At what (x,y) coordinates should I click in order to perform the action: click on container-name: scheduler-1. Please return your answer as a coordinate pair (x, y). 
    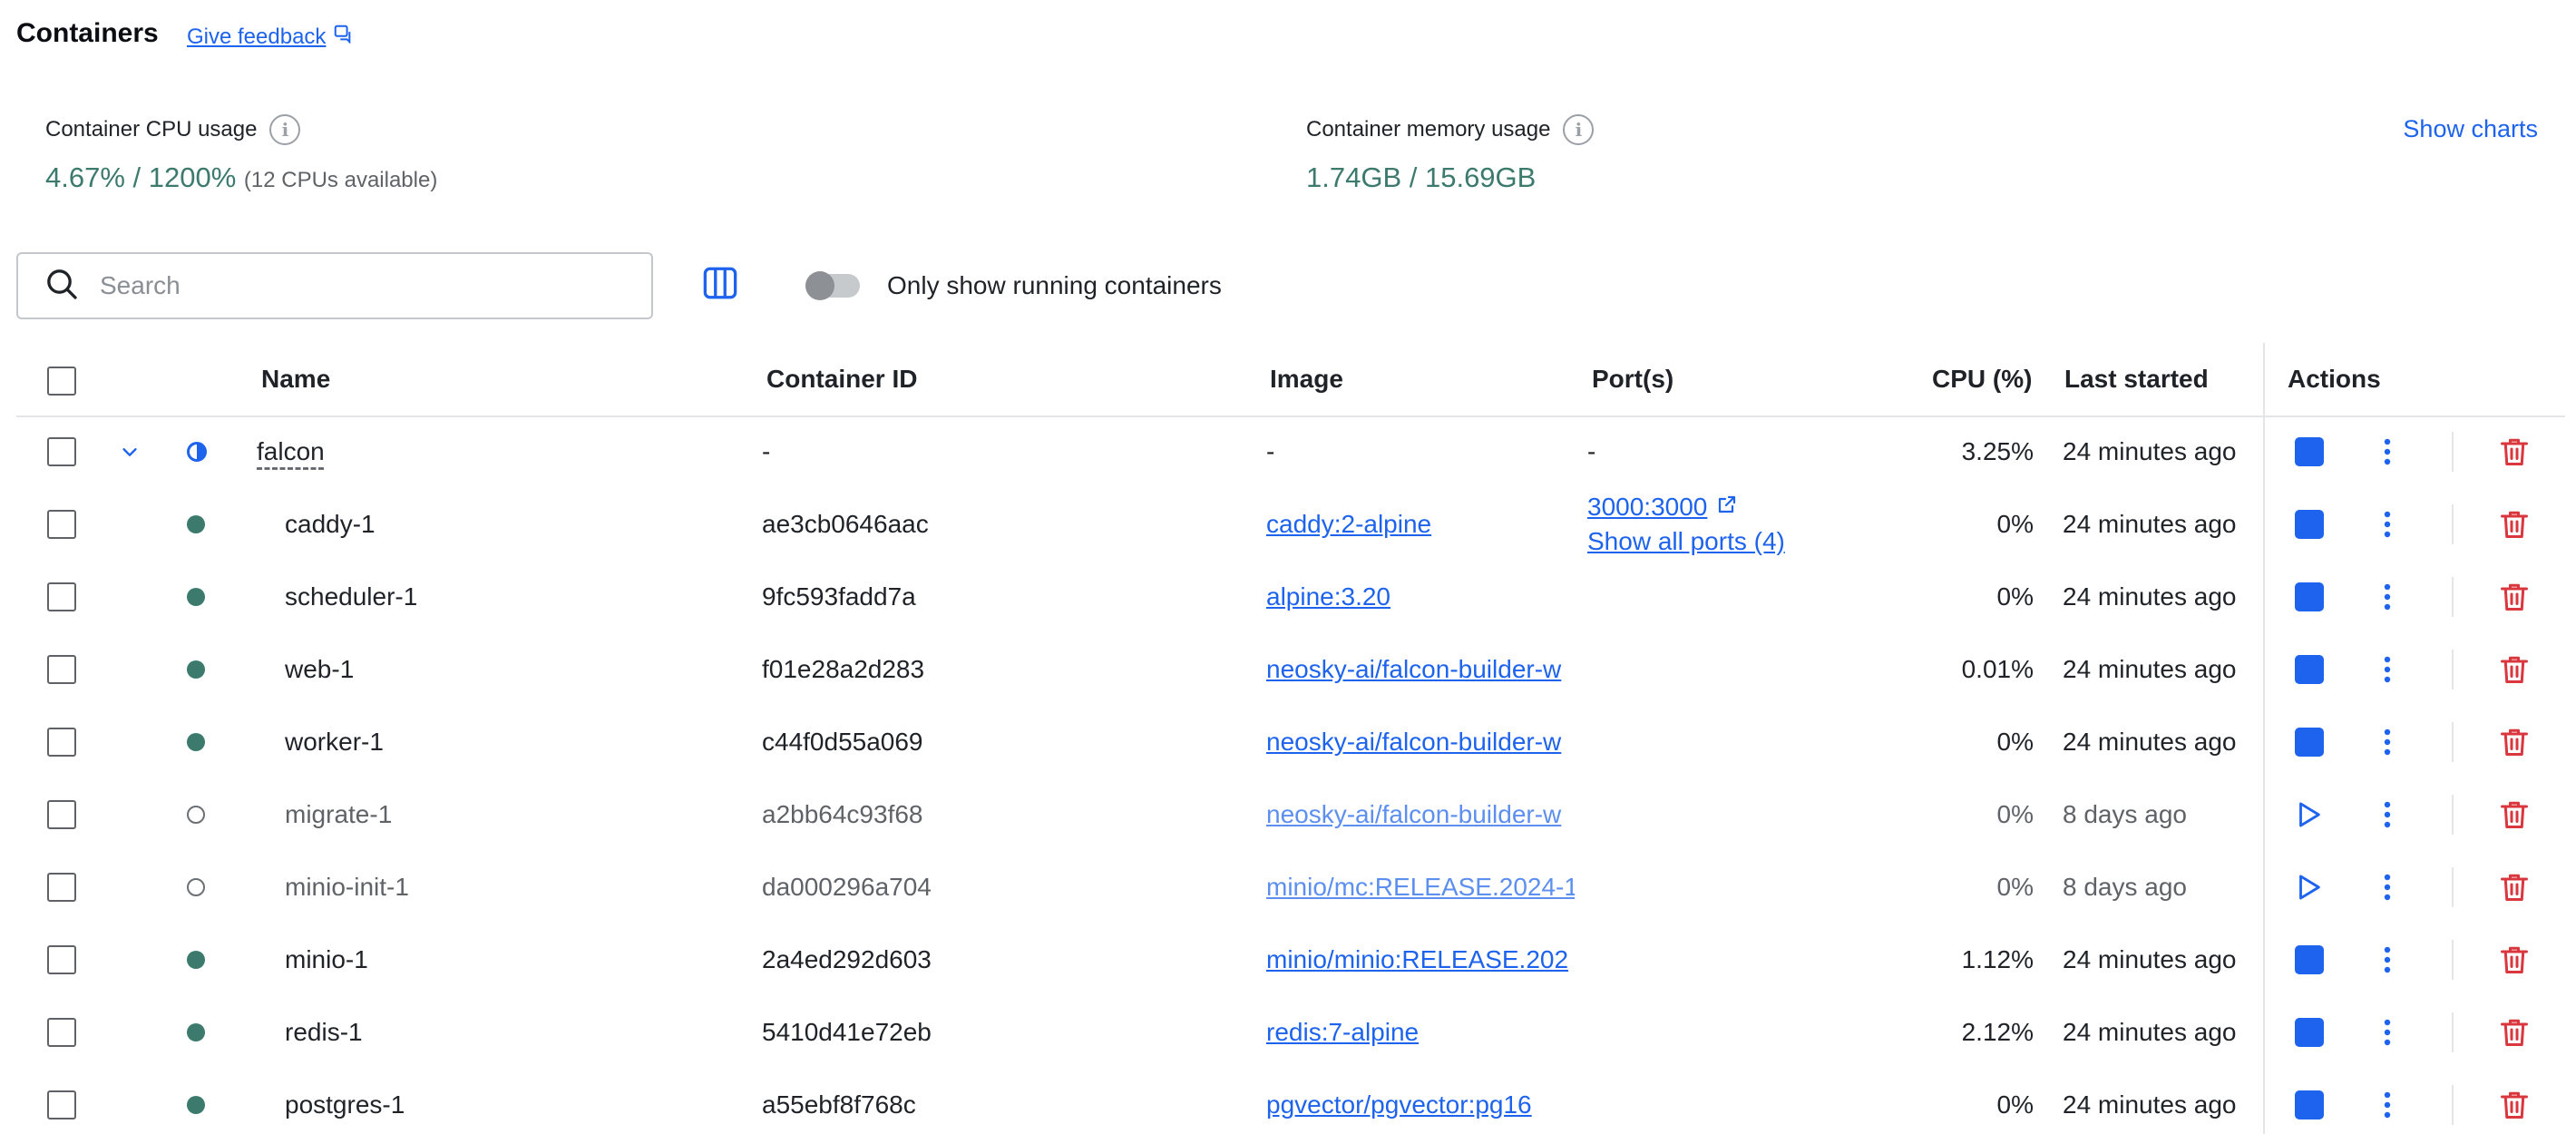
    Looking at the image, I should click on (351, 597).